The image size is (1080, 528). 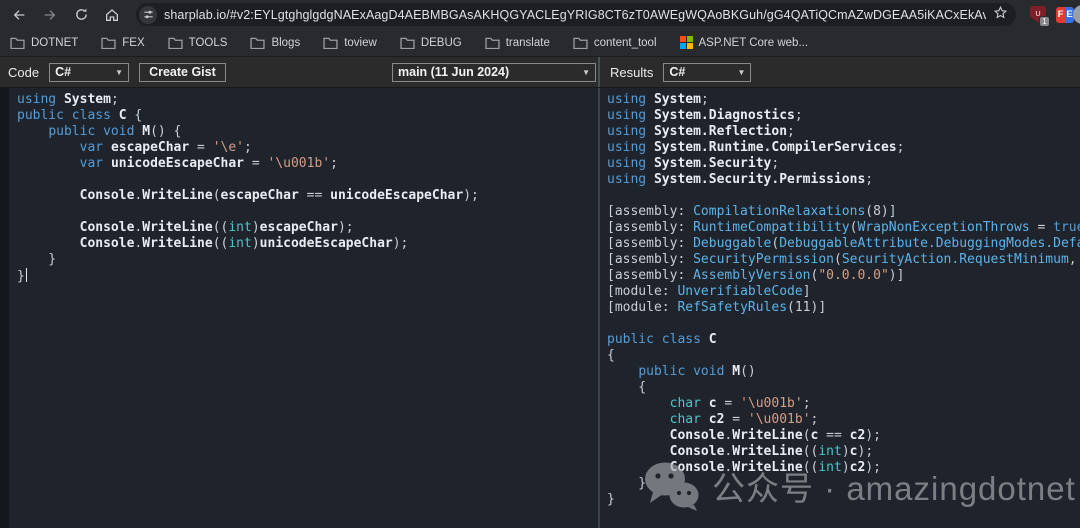 I want to click on bookmark-item: DOTNET, so click(x=44, y=43).